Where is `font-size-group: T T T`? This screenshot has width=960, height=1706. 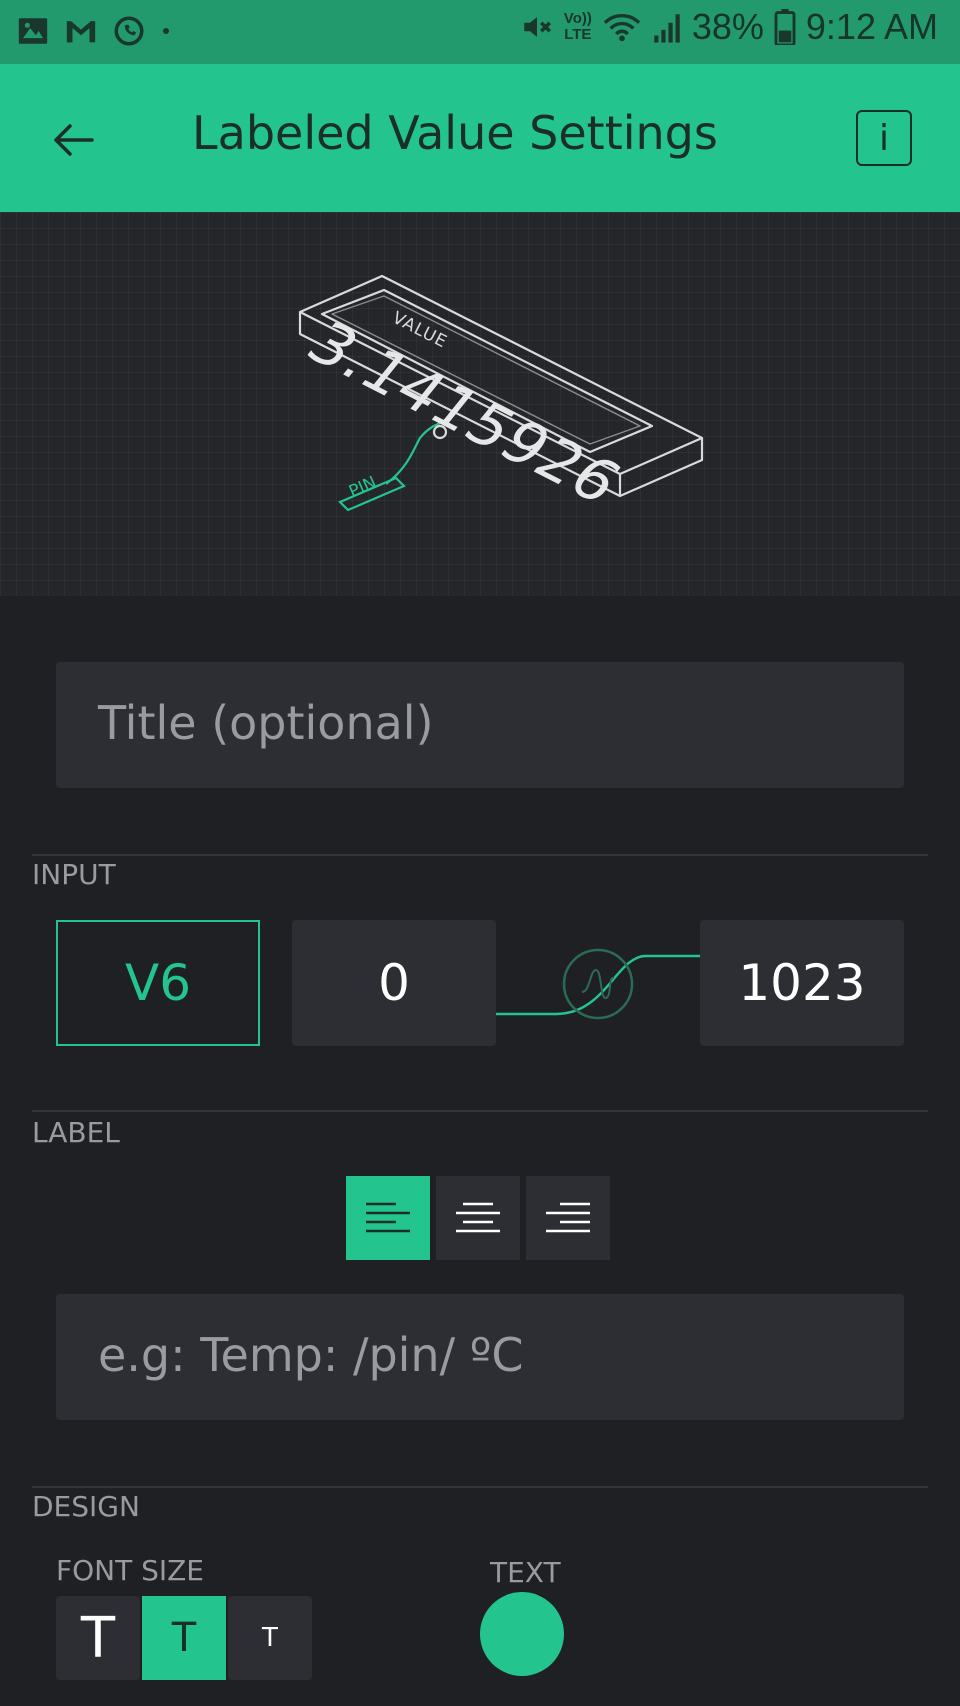
font-size-group: T T T is located at coordinates (184, 1638).